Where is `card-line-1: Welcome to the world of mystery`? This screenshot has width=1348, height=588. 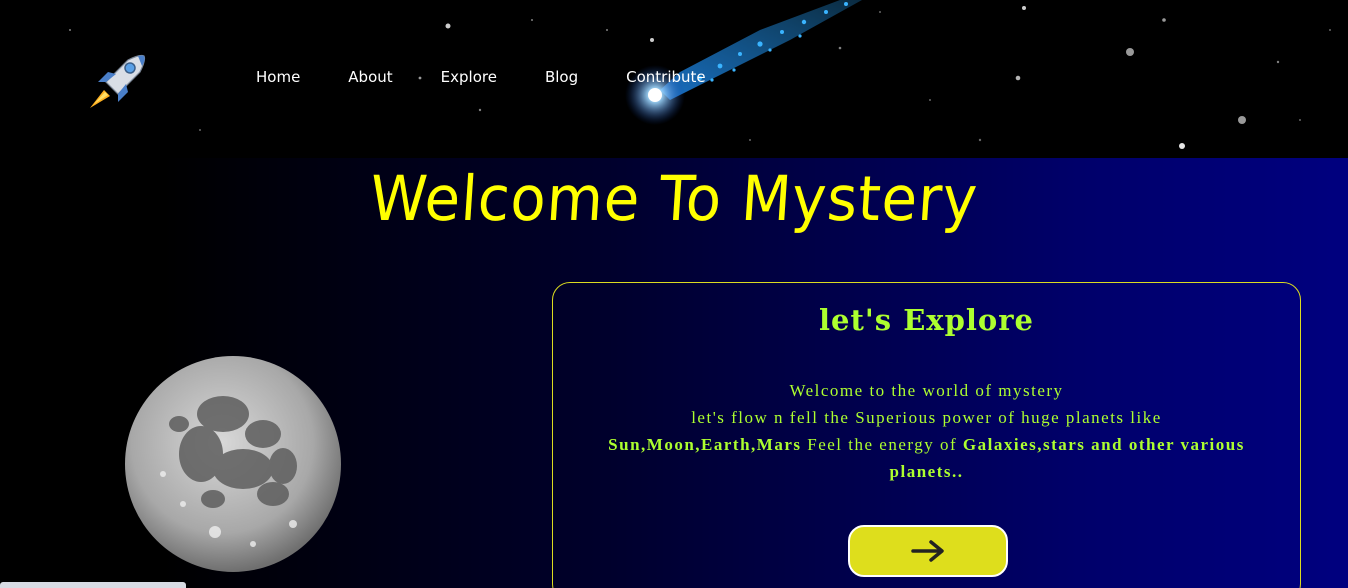
card-line-1: Welcome to the world of mystery is located at coordinates (926, 390).